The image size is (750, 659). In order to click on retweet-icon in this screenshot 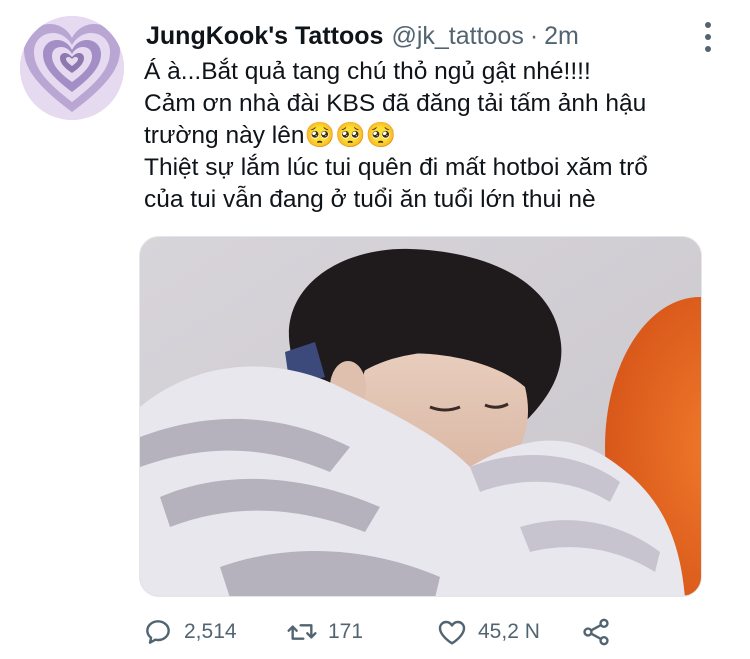, I will do `click(302, 632)`.